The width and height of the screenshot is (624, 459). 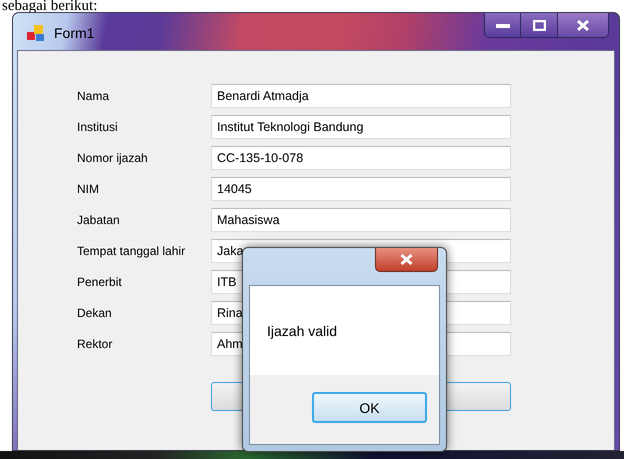 I want to click on field-label: Nama, so click(x=93, y=96).